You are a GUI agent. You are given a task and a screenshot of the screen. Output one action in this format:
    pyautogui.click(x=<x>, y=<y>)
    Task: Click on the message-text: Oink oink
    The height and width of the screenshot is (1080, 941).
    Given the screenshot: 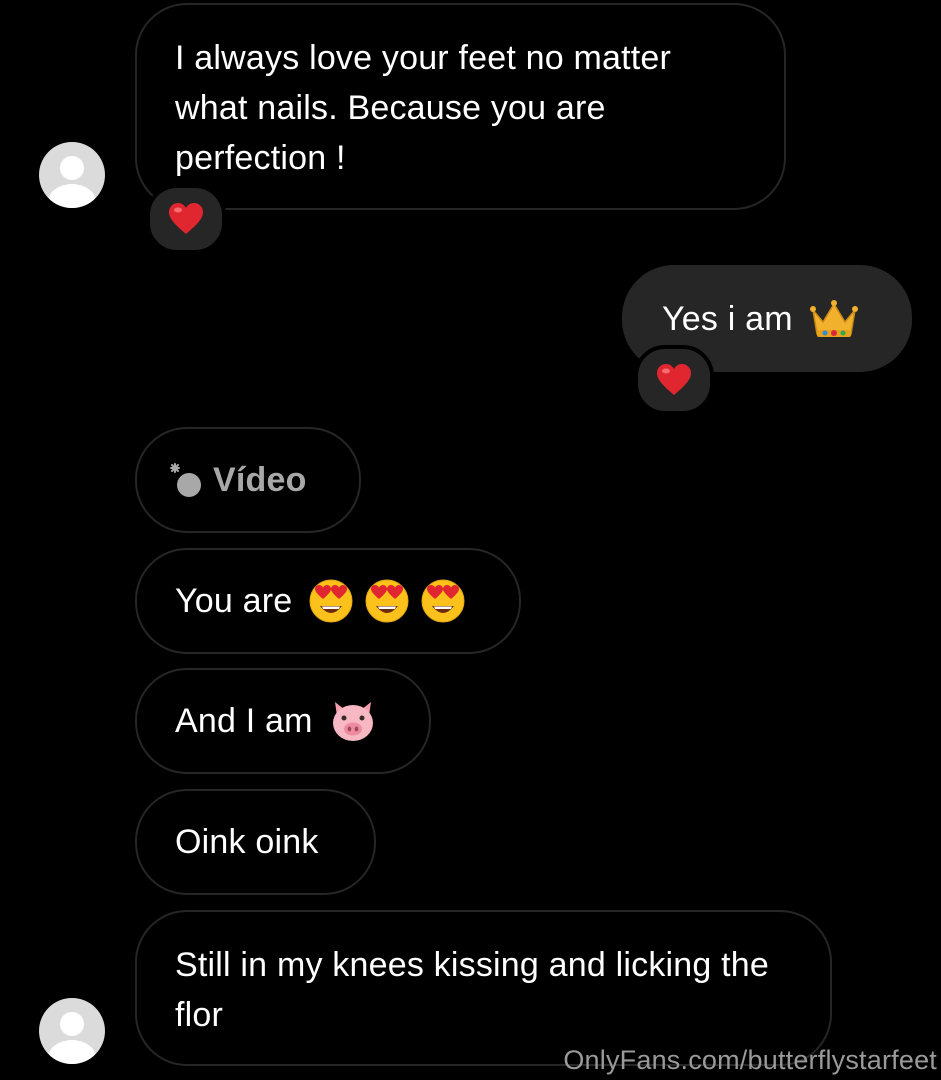 What is the action you would take?
    pyautogui.click(x=247, y=842)
    